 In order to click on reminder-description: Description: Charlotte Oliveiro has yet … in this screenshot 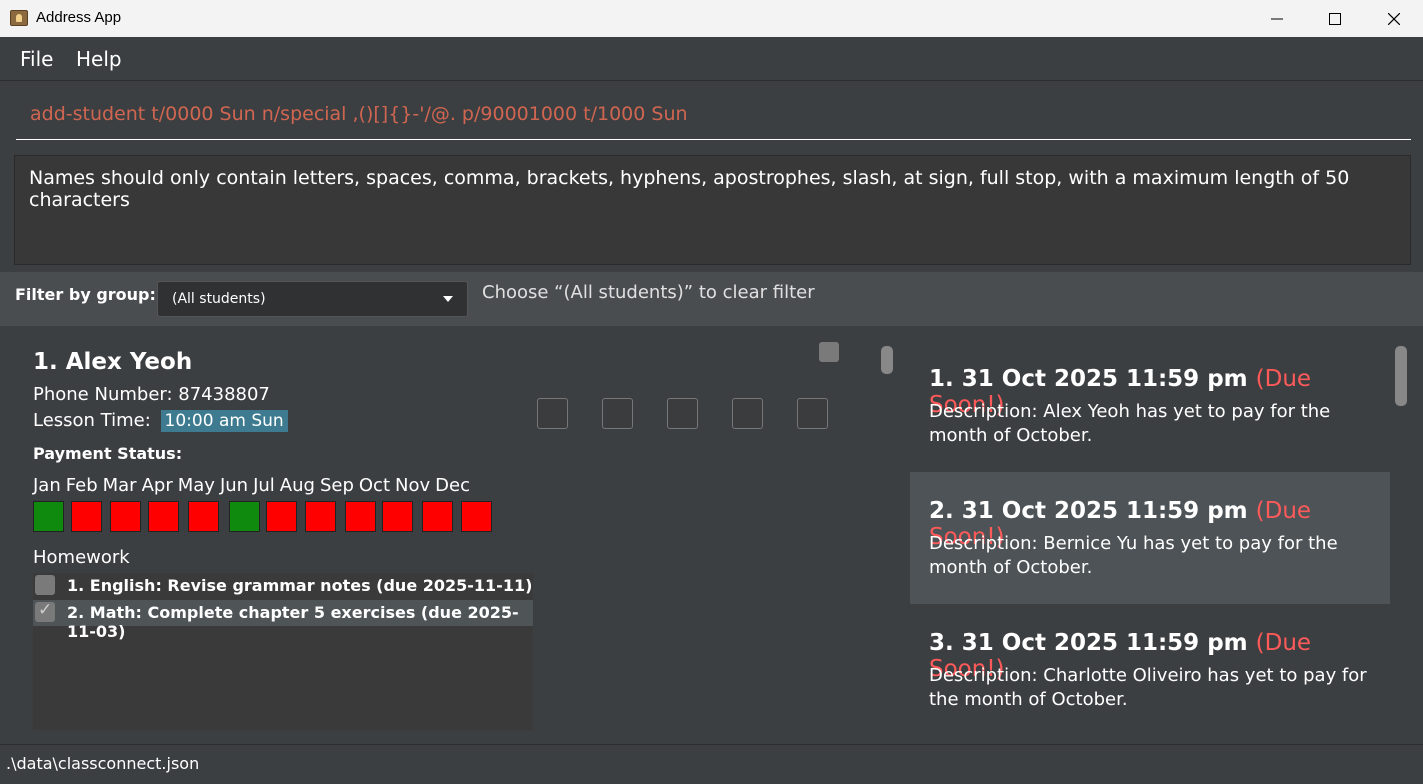, I will do `click(1148, 687)`.